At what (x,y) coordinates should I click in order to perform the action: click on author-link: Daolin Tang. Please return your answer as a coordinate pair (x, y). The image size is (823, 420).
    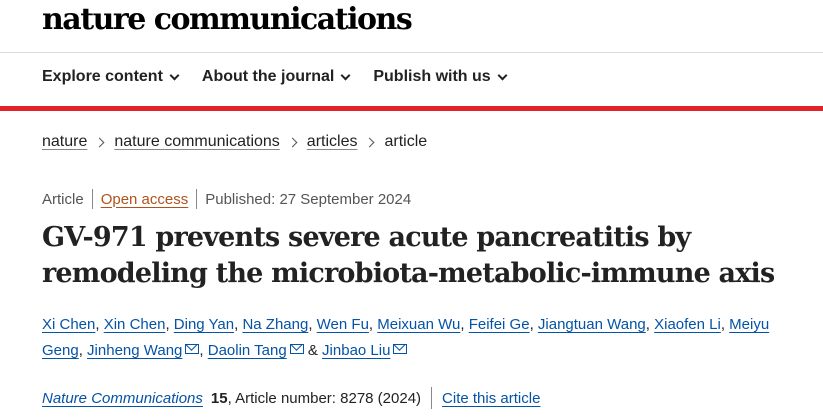
    Looking at the image, I should click on (247, 350).